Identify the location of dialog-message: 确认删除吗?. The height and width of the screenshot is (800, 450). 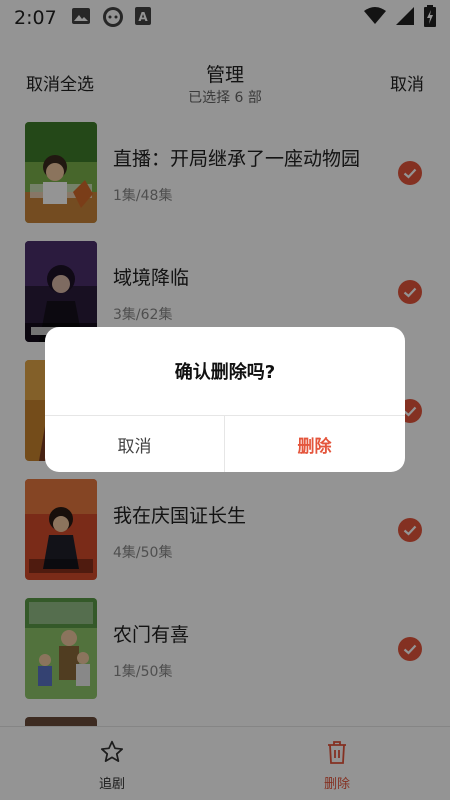
(225, 372).